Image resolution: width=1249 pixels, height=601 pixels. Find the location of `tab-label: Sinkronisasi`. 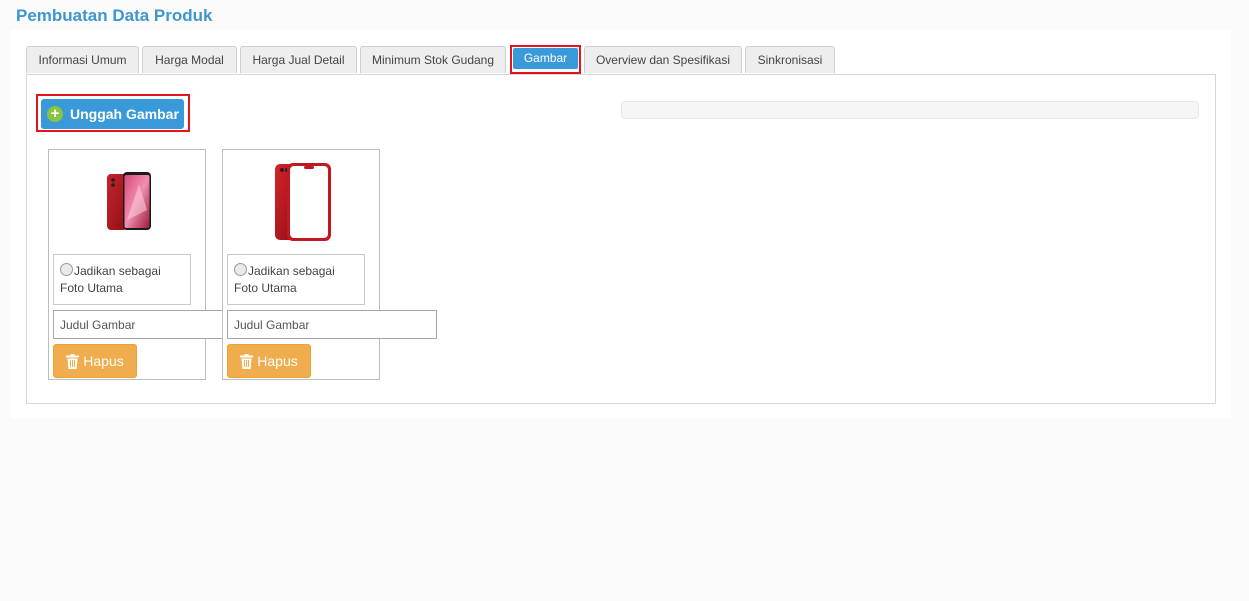

tab-label: Sinkronisasi is located at coordinates (790, 60).